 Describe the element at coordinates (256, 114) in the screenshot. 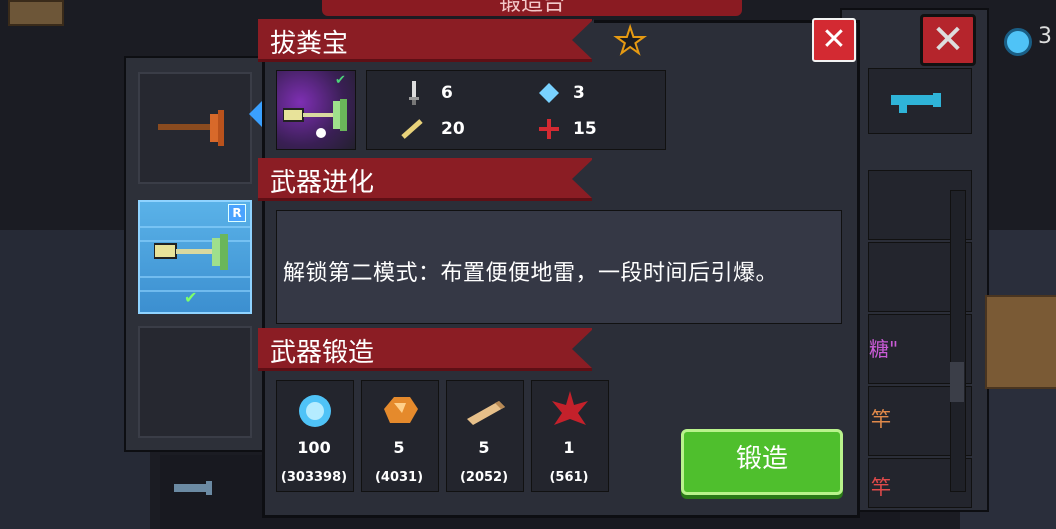

I see `selected-arrow-icon` at that location.